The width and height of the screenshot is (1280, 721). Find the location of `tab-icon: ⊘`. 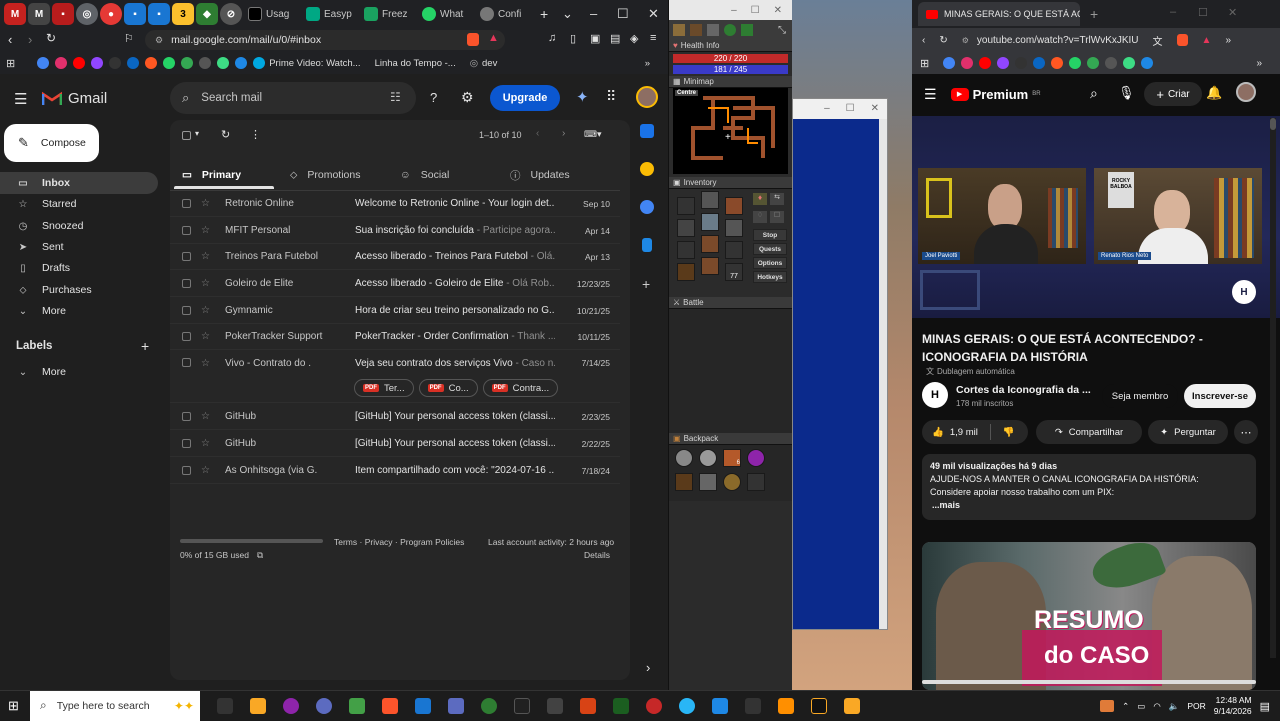

tab-icon: ⊘ is located at coordinates (231, 14).